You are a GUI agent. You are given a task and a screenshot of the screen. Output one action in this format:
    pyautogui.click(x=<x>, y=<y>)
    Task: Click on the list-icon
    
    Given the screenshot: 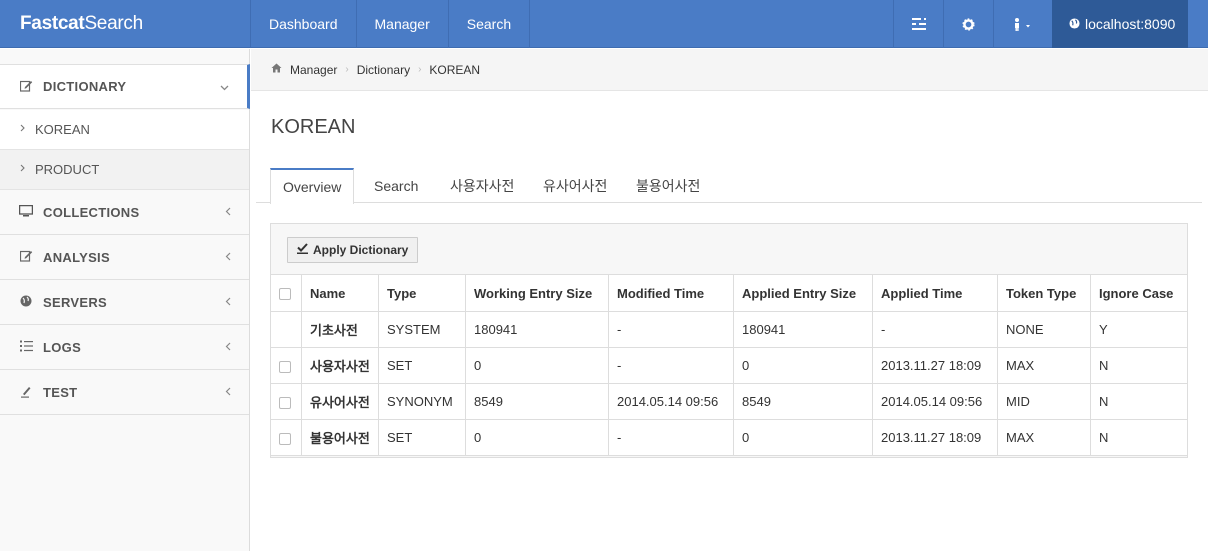 What is the action you would take?
    pyautogui.click(x=26, y=347)
    